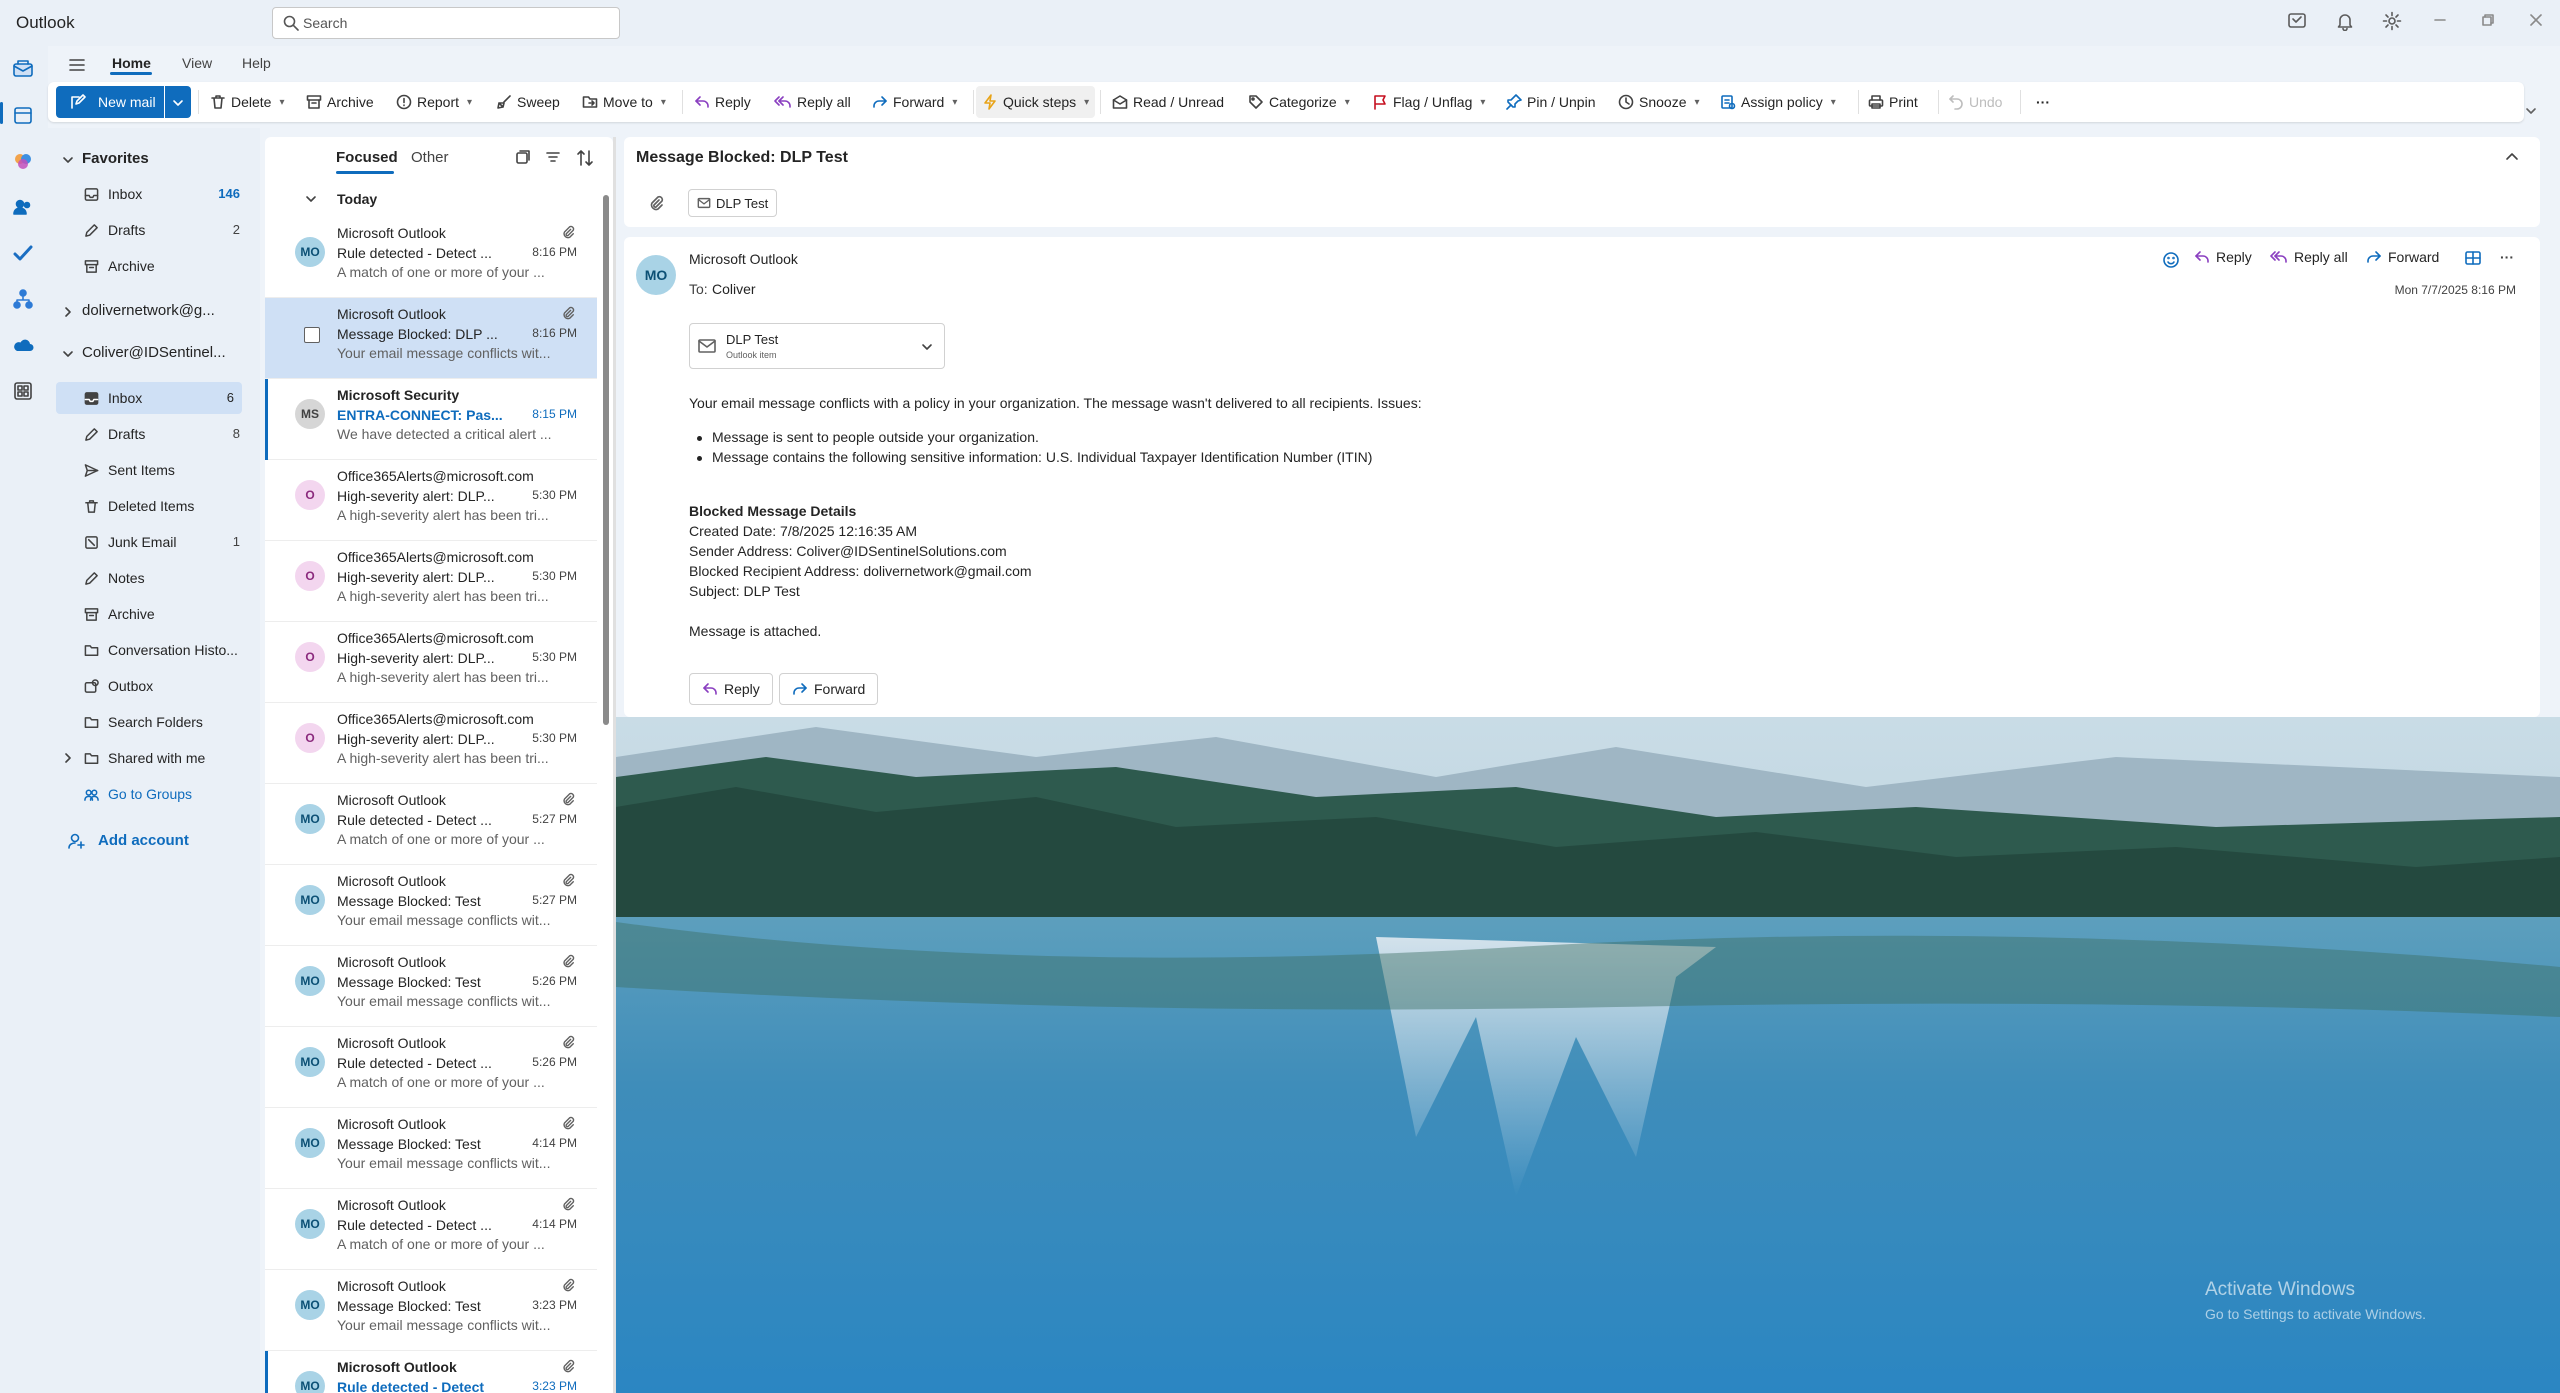 This screenshot has width=2560, height=1393. Describe the element at coordinates (1975, 102) in the screenshot. I see `undo-button: Undo` at that location.